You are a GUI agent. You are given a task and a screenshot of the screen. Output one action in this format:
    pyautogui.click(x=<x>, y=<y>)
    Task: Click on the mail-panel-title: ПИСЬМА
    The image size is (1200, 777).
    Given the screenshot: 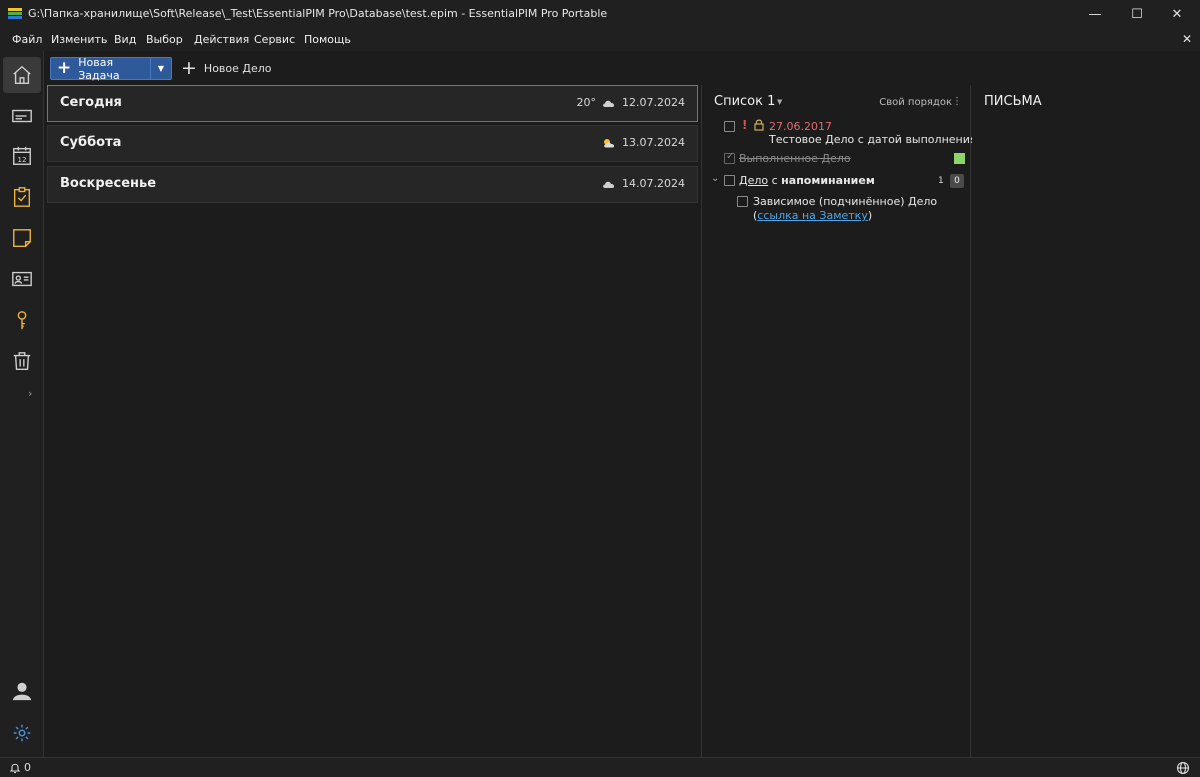 What is the action you would take?
    pyautogui.click(x=1013, y=101)
    